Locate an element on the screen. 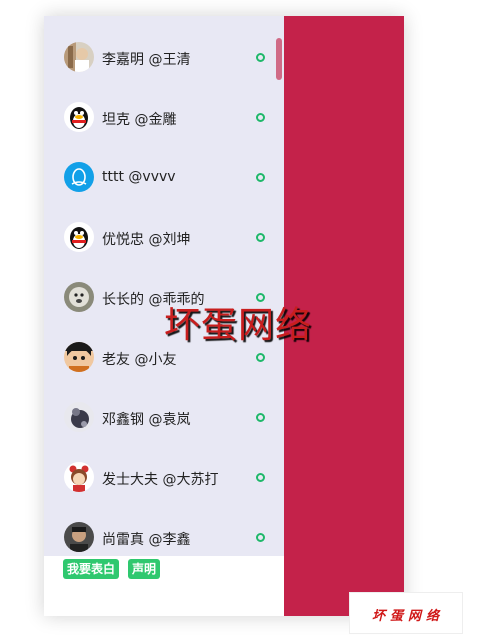 This screenshot has width=483, height=636. contact-name: 坦克 @金雕 is located at coordinates (139, 120).